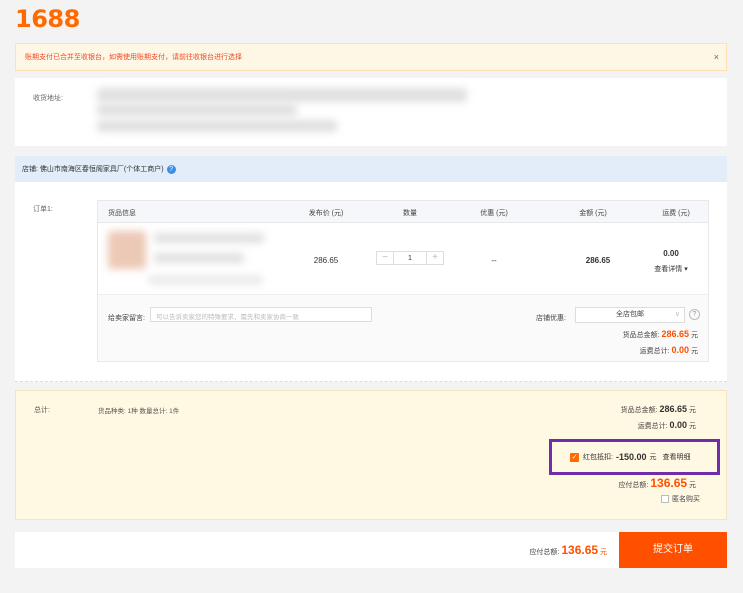  Describe the element at coordinates (676, 457) in the screenshot. I see `coupon-detail-link: 查看明细` at that location.